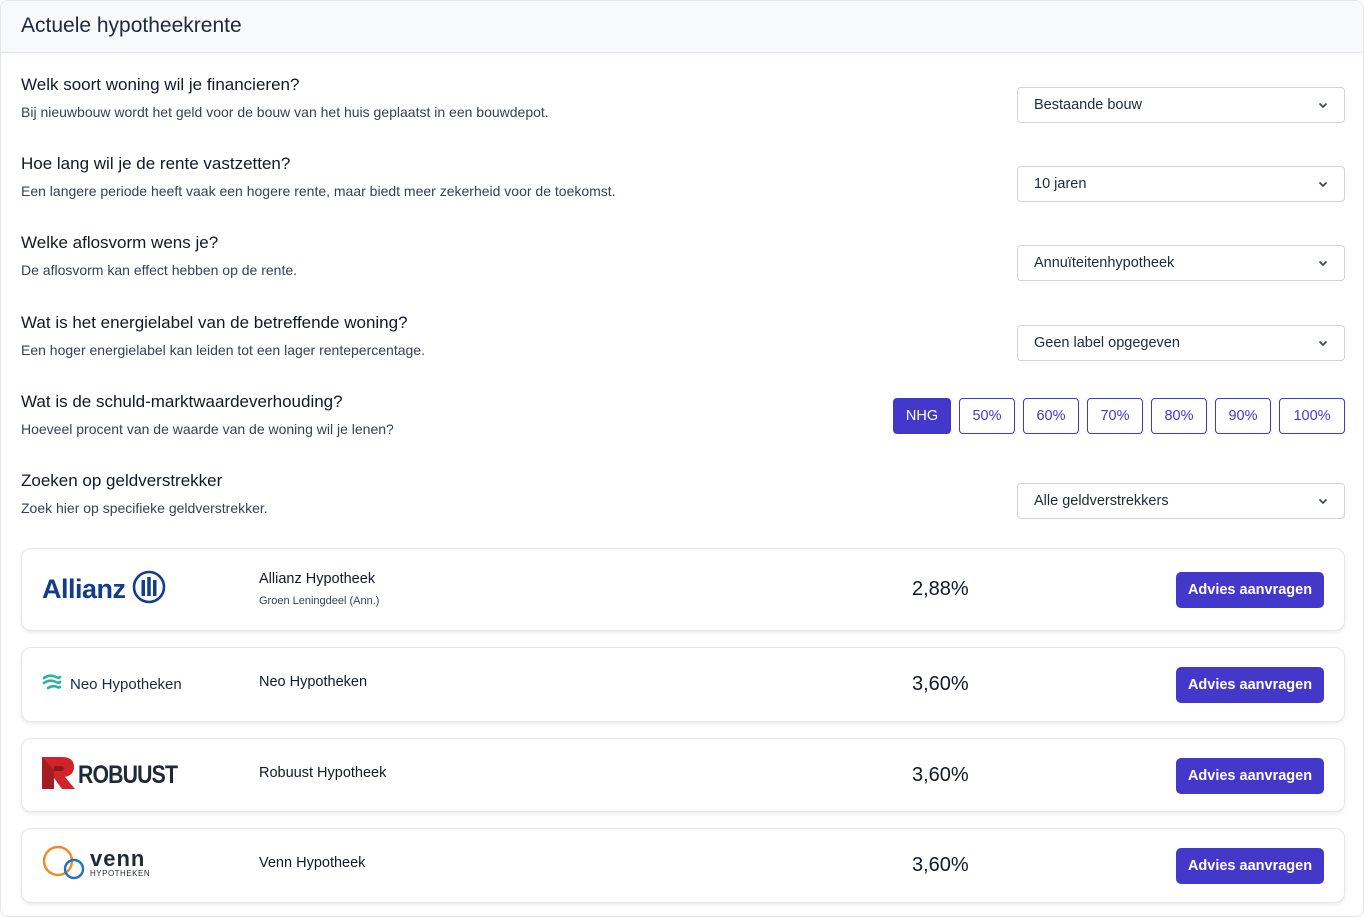 This screenshot has height=917, width=1364. I want to click on venn-logo-icon, so click(64, 865).